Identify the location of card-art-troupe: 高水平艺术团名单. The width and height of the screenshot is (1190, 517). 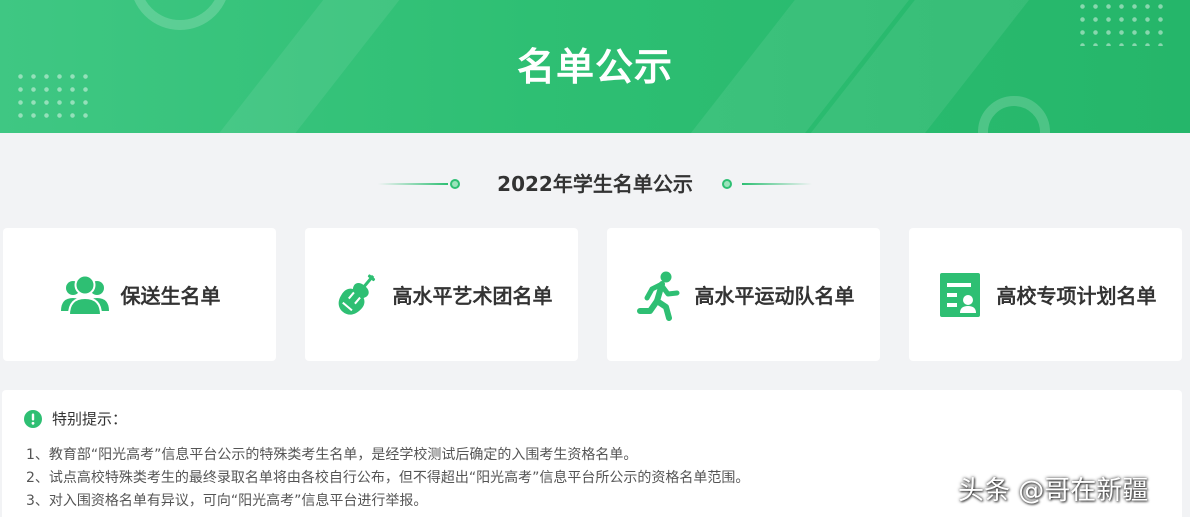
(441, 294).